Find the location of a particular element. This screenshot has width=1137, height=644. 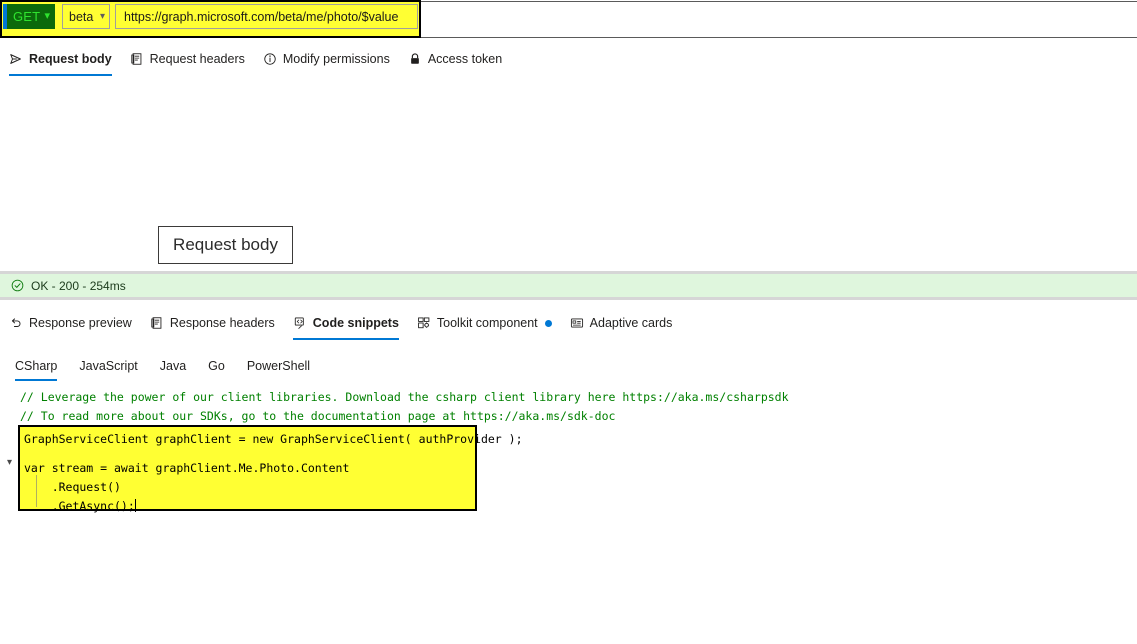

undo-arrow-icon is located at coordinates (16, 323).